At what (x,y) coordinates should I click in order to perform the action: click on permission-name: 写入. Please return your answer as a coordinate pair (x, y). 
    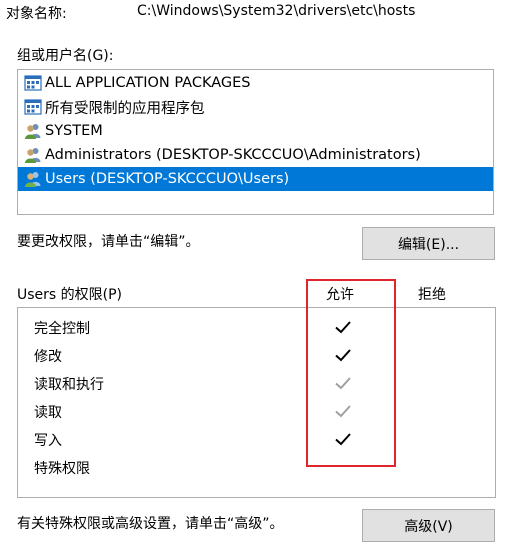
    Looking at the image, I should click on (48, 441).